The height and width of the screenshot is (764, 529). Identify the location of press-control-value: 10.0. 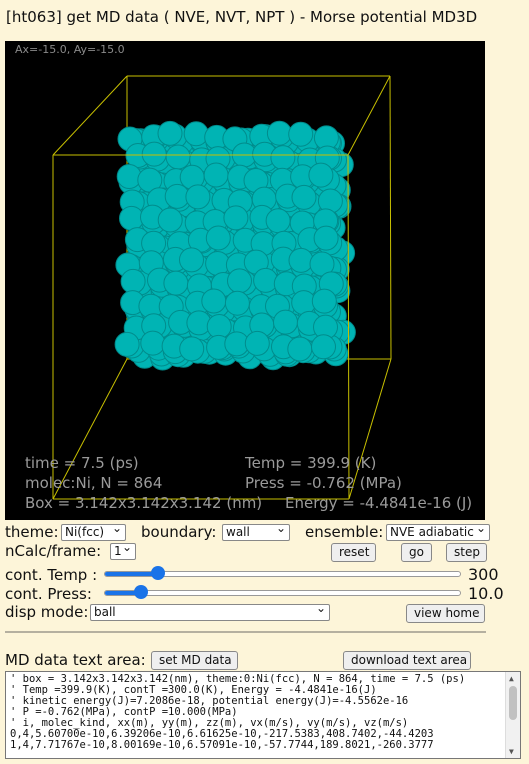
(486, 593).